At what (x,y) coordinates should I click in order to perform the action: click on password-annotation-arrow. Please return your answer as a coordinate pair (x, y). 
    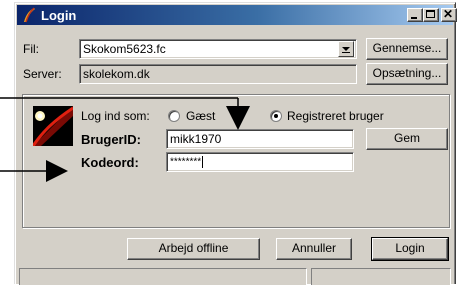
    Looking at the image, I should click on (34, 171).